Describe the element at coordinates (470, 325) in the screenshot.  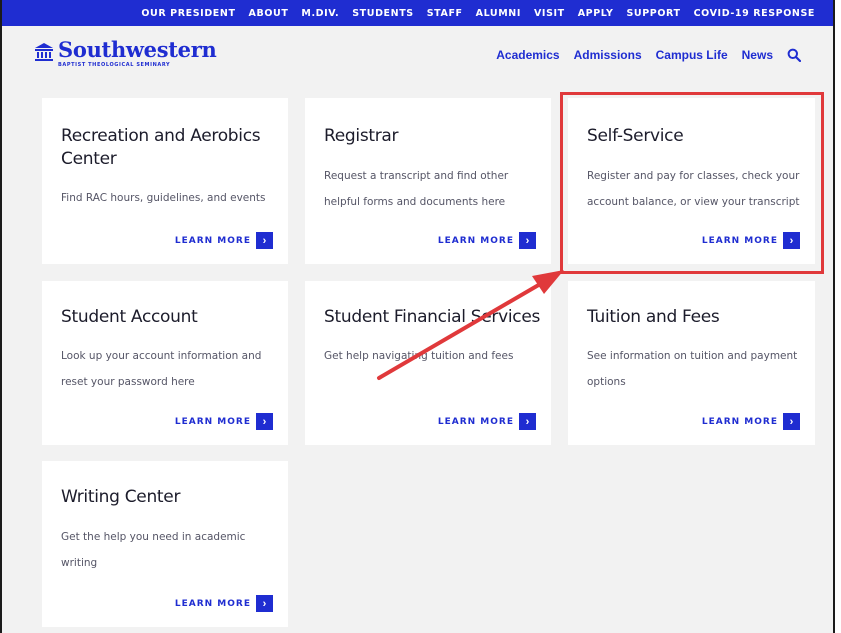
I see `annotation-arrow-icon` at that location.